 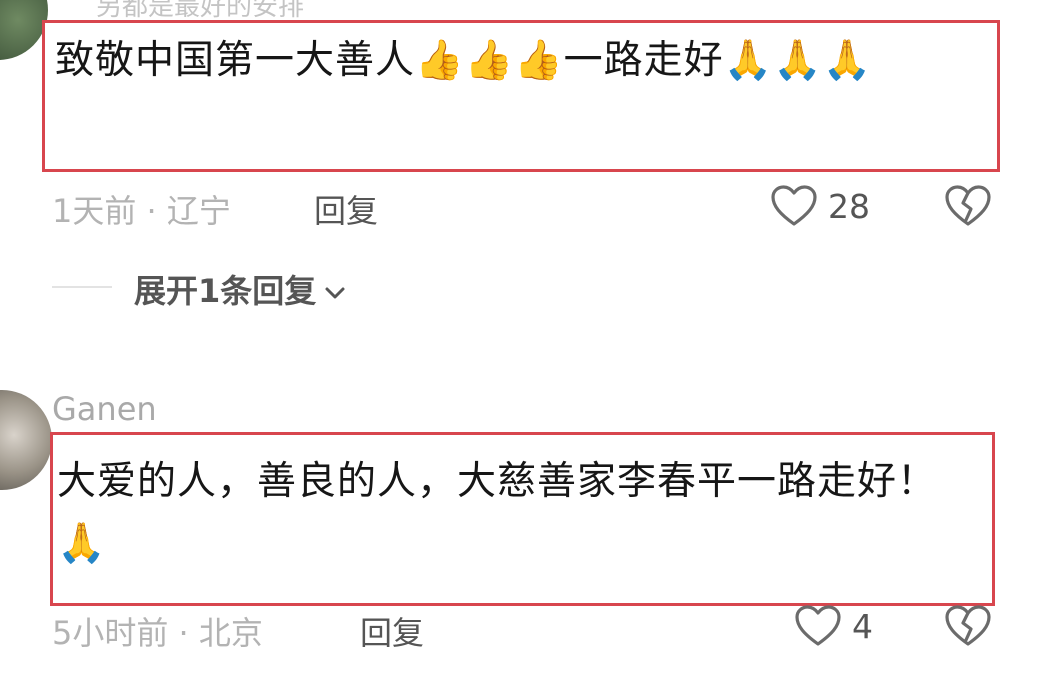 I want to click on comment-text: 大爱的人，善良的人，大慈善家李春平一路走好！ 🙏, so click(x=497, y=512).